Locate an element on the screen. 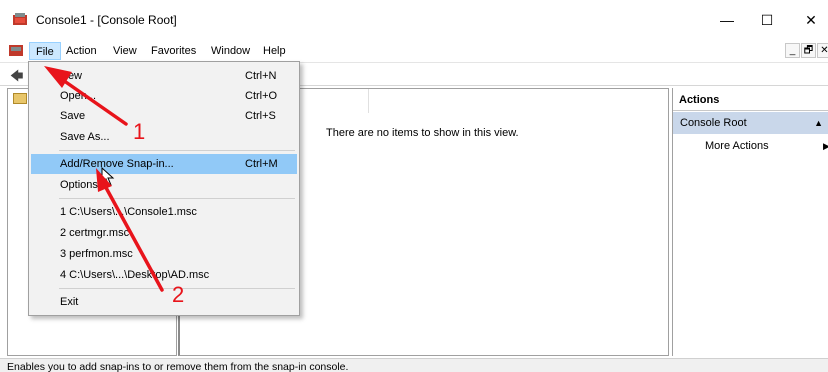 Image resolution: width=828 pixels, height=372 pixels. console-document-icon is located at coordinates (16, 50).